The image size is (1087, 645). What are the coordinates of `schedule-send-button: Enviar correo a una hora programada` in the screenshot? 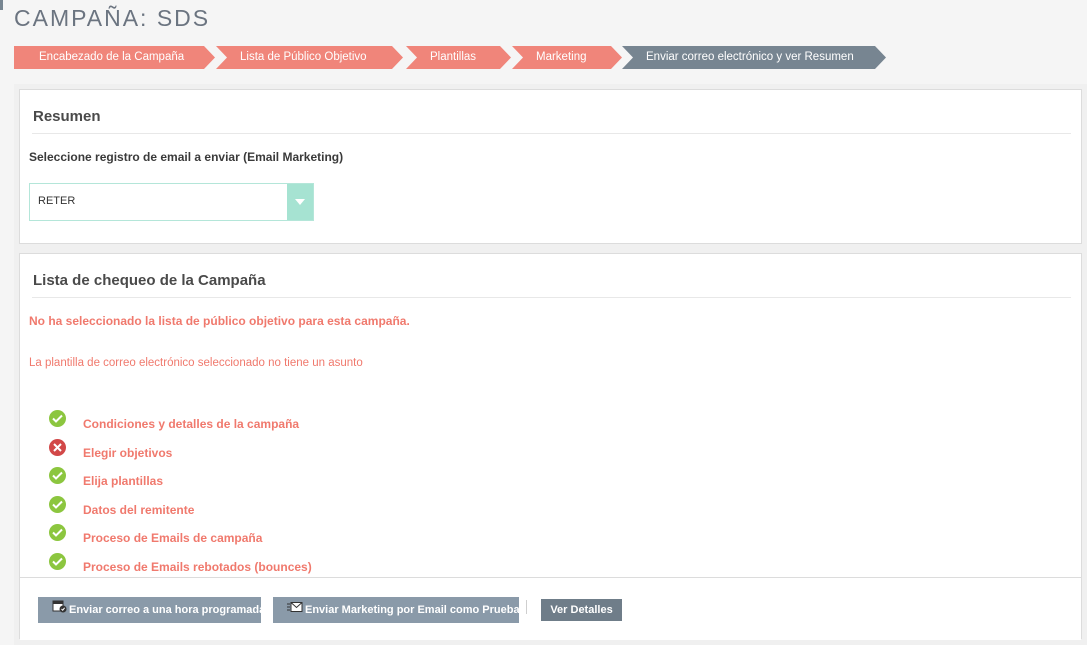 It's located at (151, 610).